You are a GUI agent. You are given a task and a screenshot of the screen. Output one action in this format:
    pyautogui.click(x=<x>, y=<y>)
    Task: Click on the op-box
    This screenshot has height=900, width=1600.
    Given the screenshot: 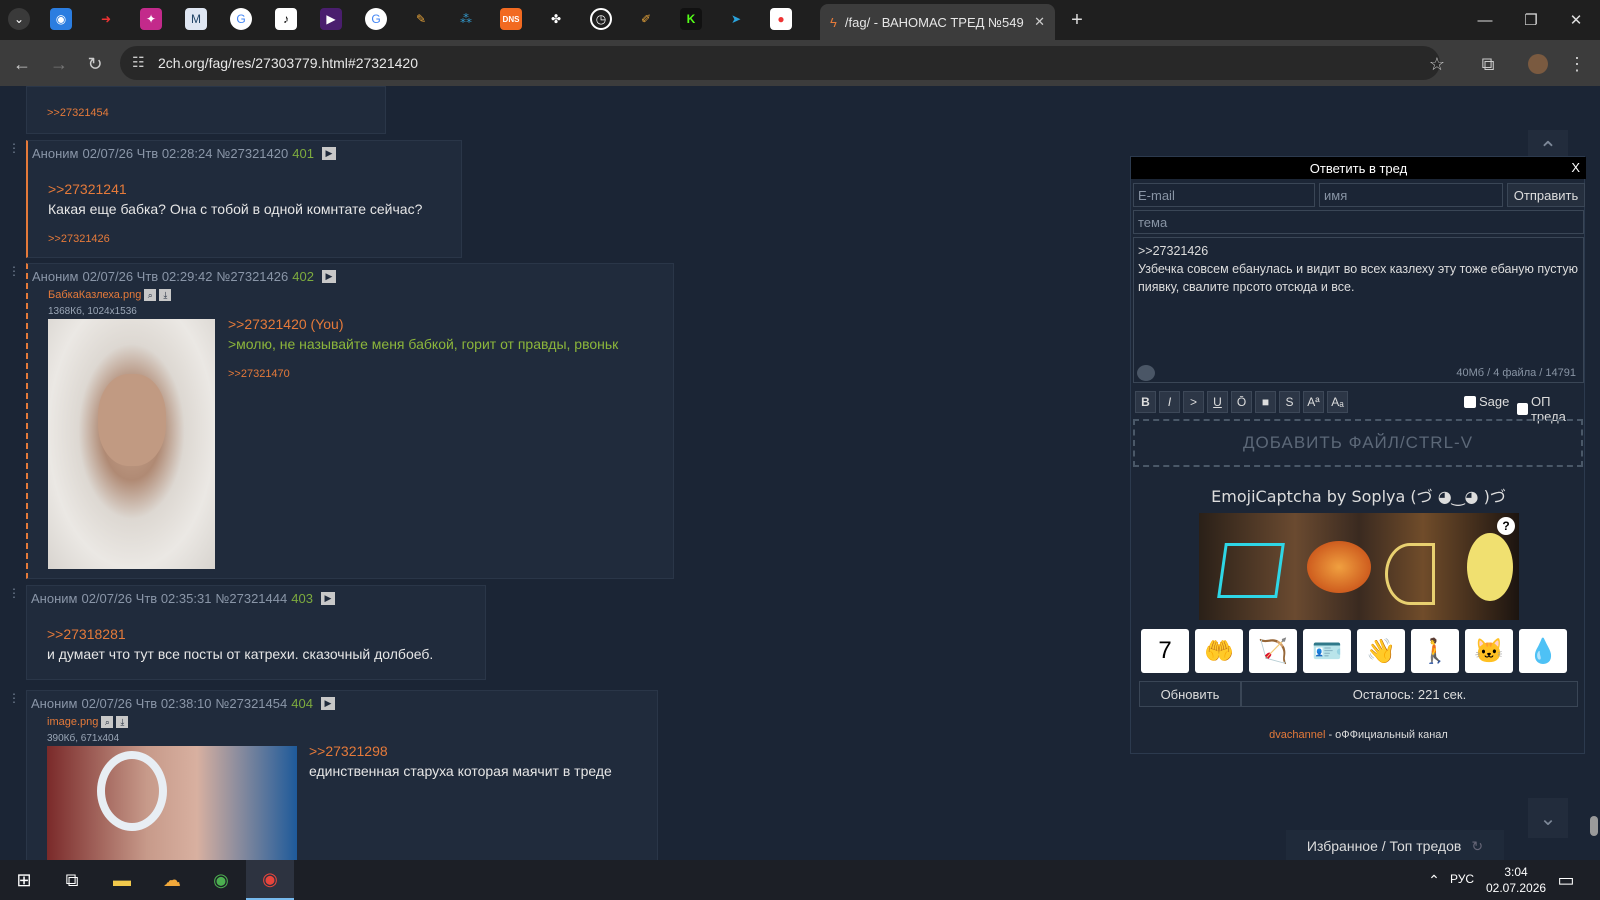 What is the action you would take?
    pyautogui.click(x=1522, y=409)
    